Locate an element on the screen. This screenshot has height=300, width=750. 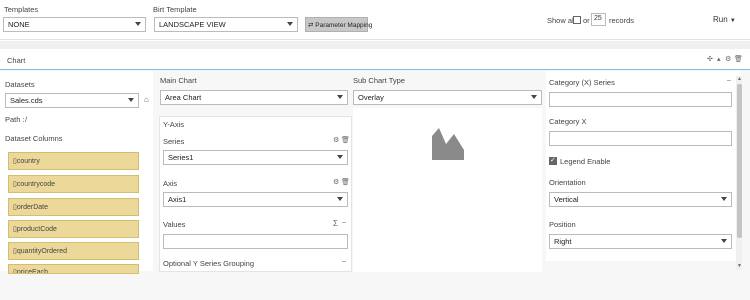
birt-template-select: LANDSCAPE VIEW is located at coordinates (226, 24).